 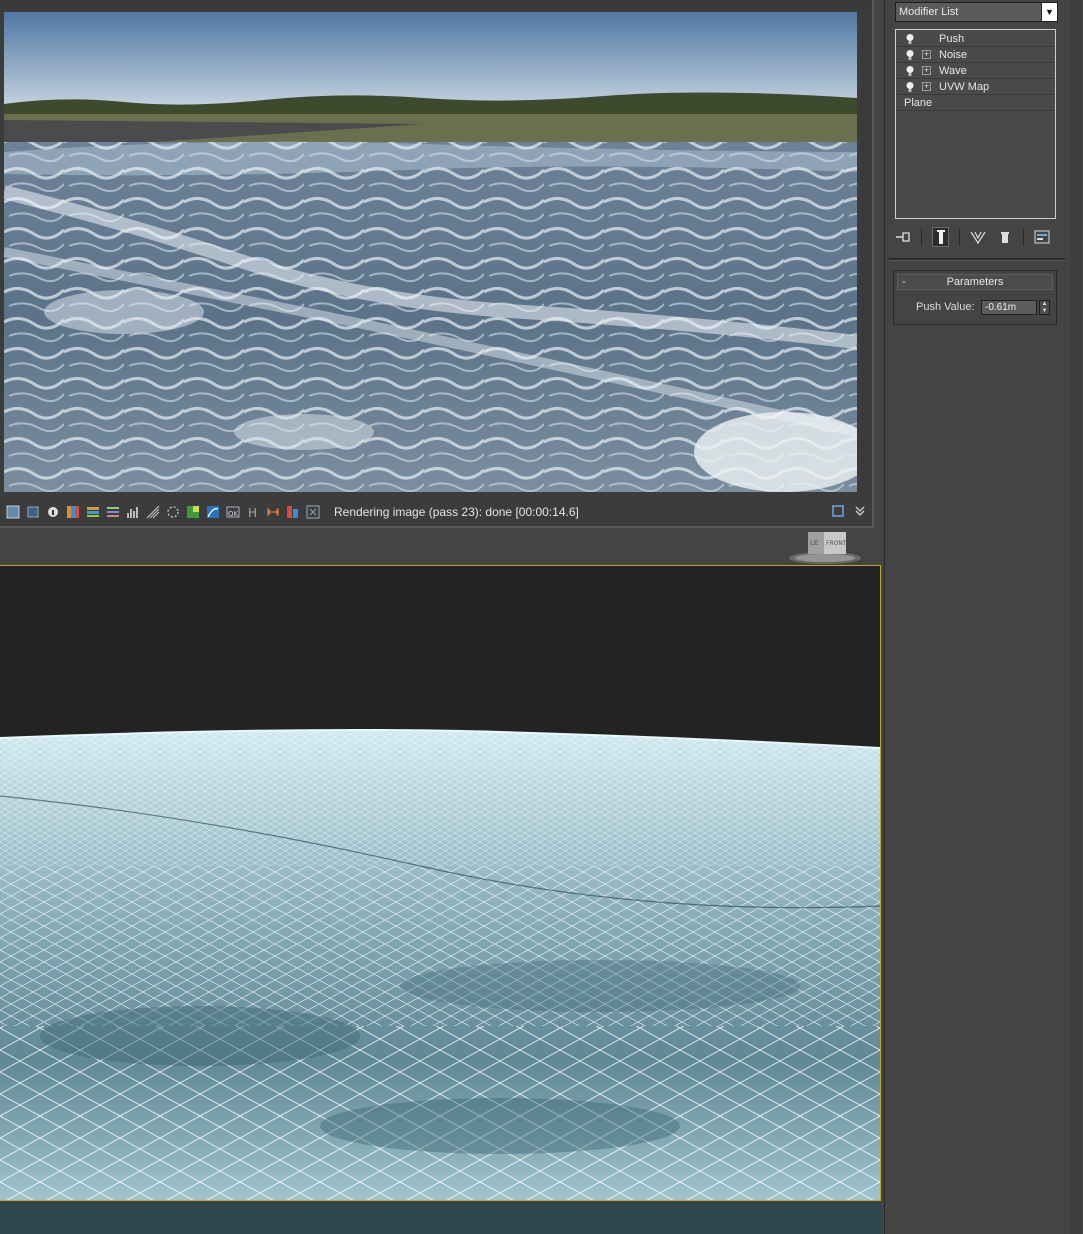 I want to click on rollout-toggle: -, so click(x=904, y=282).